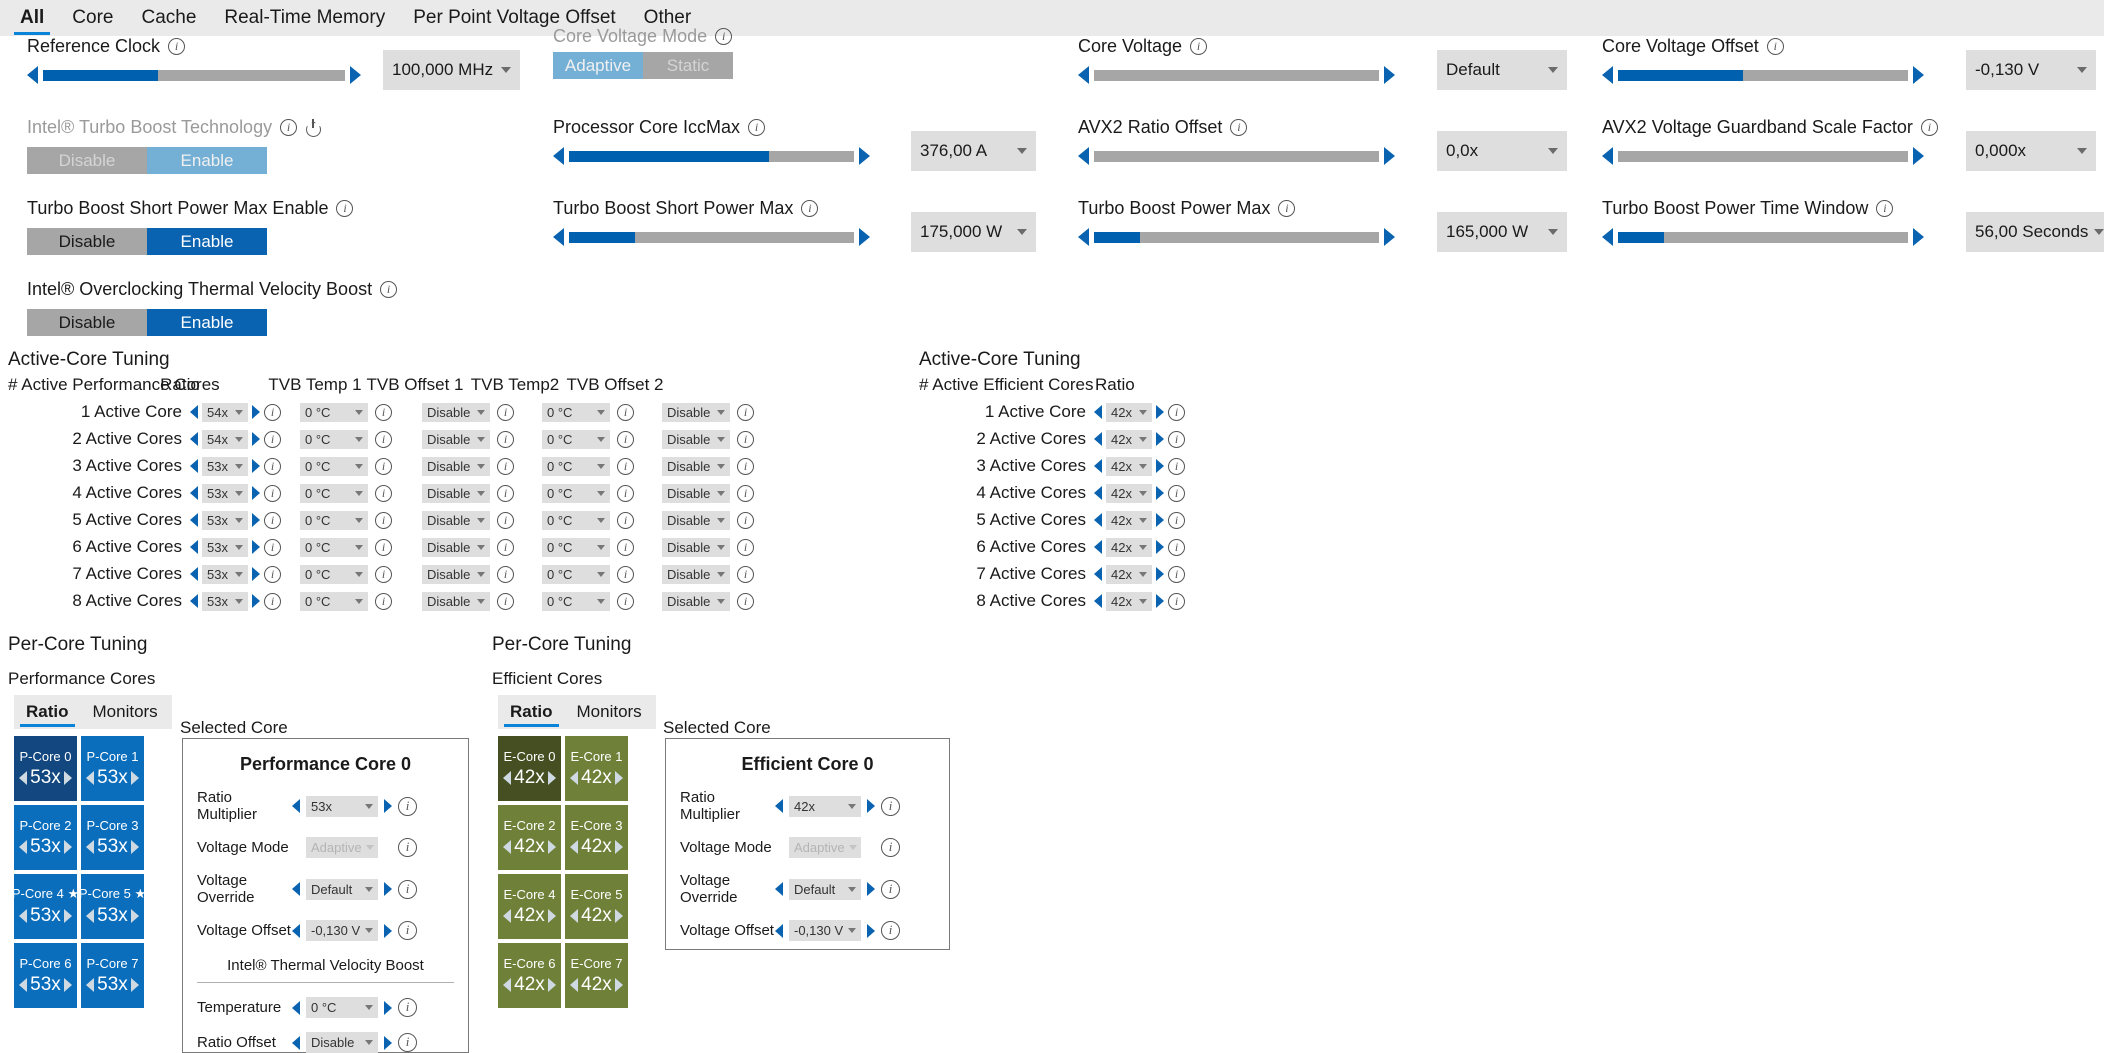 Image resolution: width=2104 pixels, height=1053 pixels. I want to click on turbo-boost-power-time-window-slider, so click(1763, 237).